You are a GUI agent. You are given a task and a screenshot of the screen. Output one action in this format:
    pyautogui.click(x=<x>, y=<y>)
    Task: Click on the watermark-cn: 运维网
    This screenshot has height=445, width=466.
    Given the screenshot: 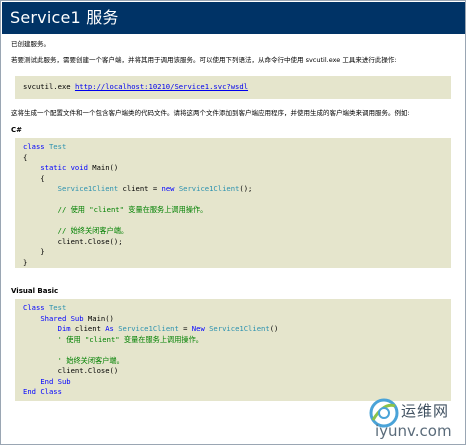 What is the action you would take?
    pyautogui.click(x=425, y=411)
    